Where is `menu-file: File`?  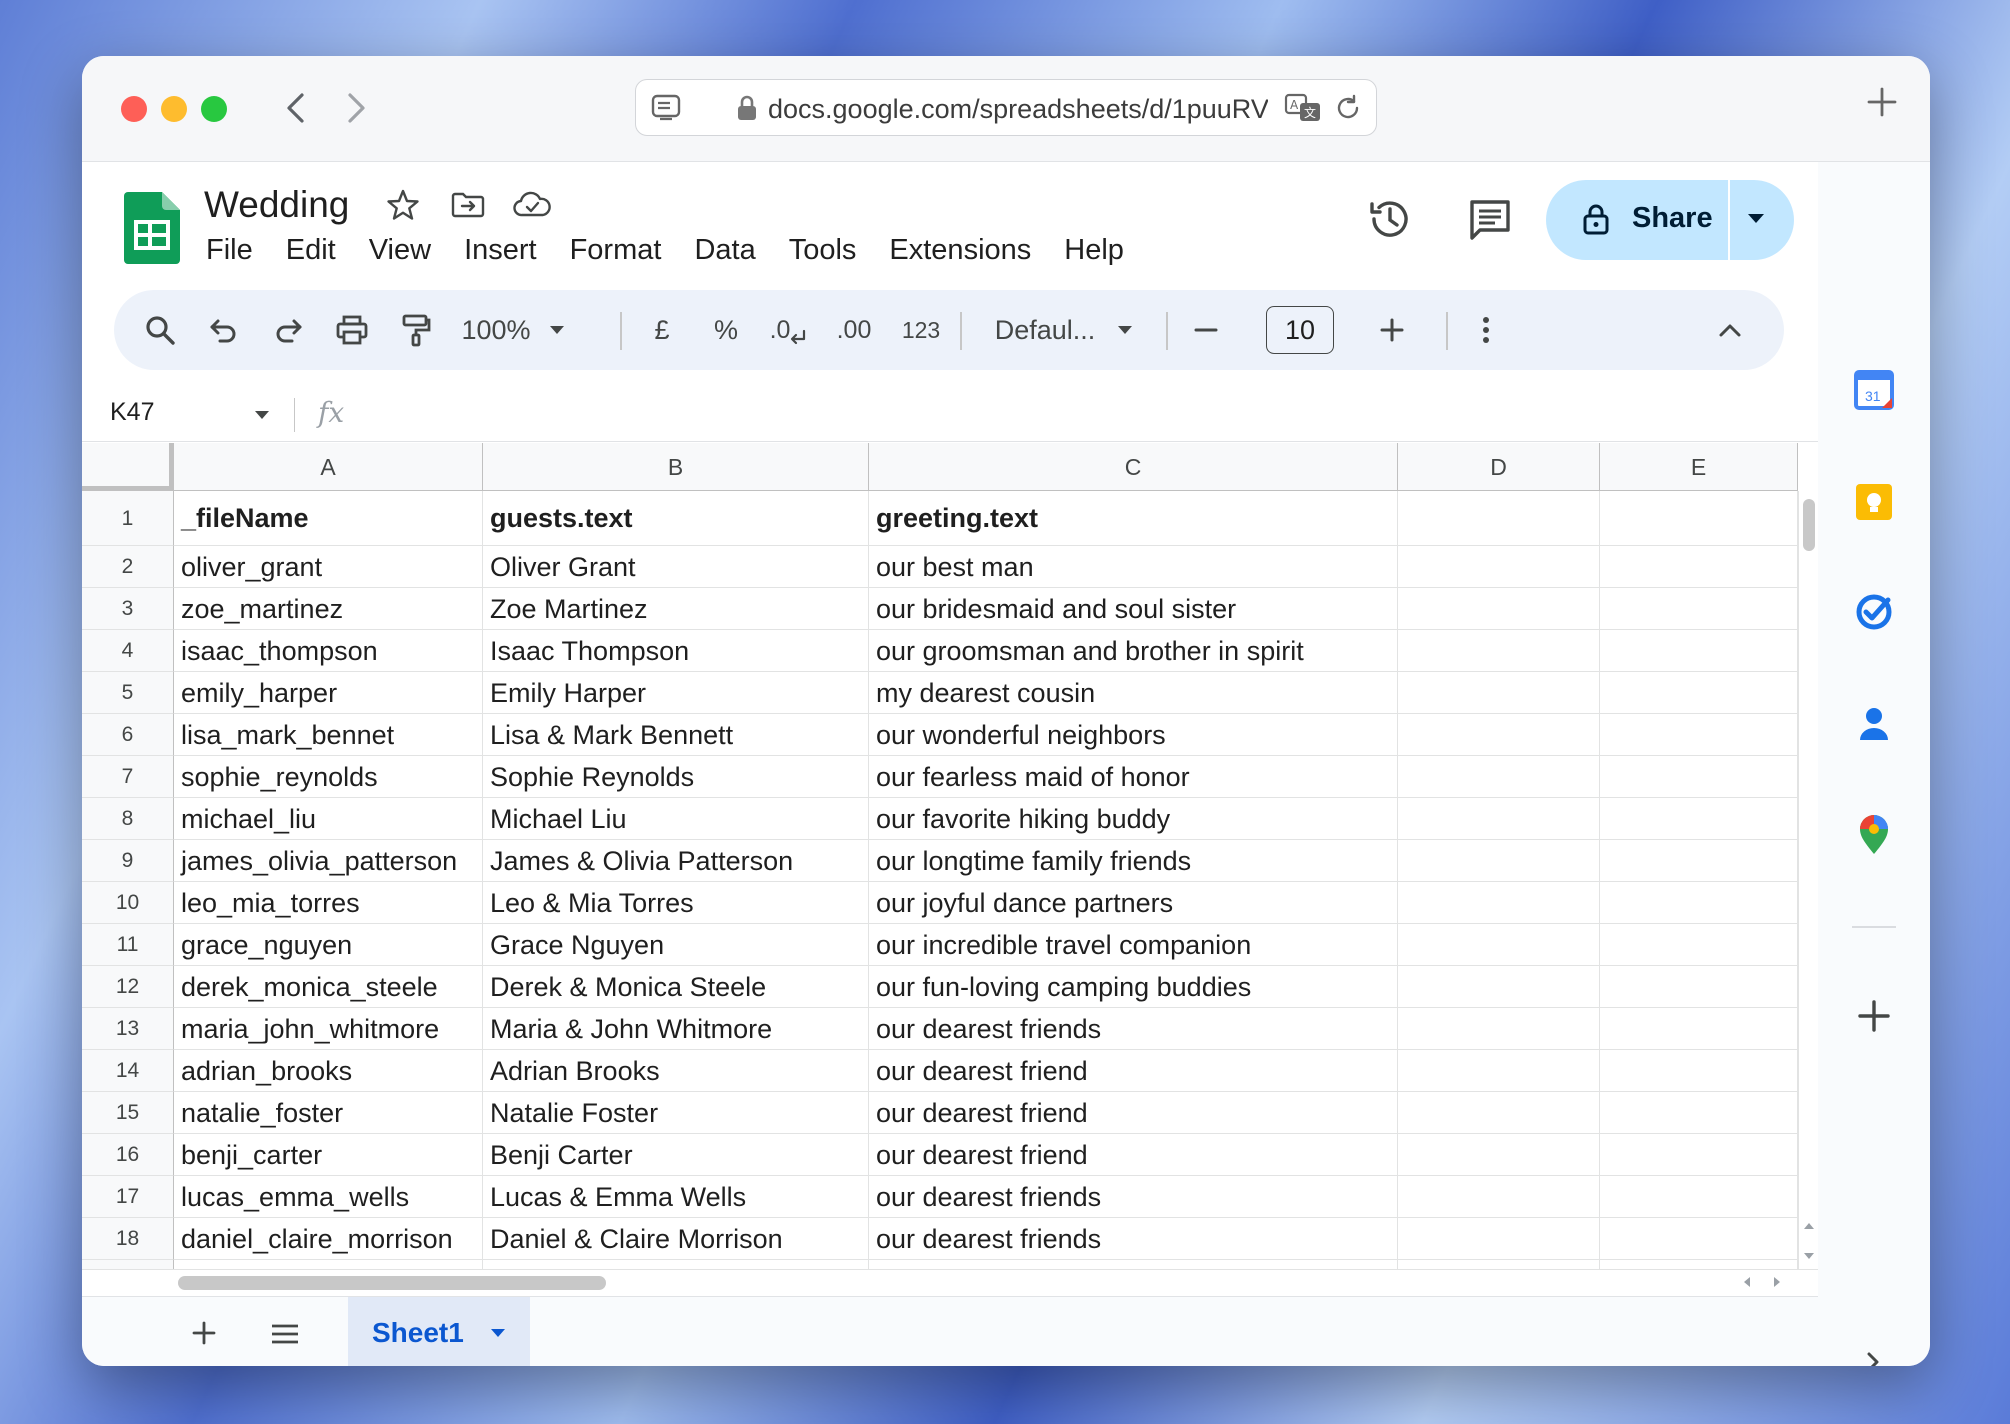 menu-file: File is located at coordinates (229, 250).